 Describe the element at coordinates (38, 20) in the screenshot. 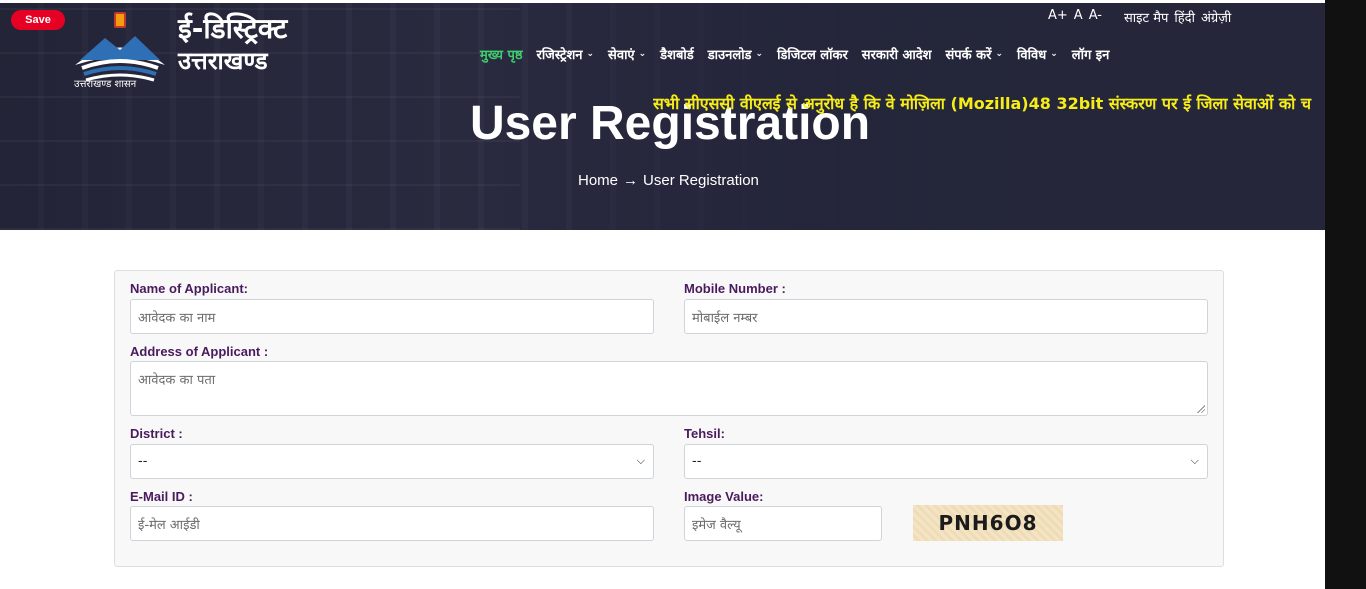

I see `pinterest-save-button: Save` at that location.